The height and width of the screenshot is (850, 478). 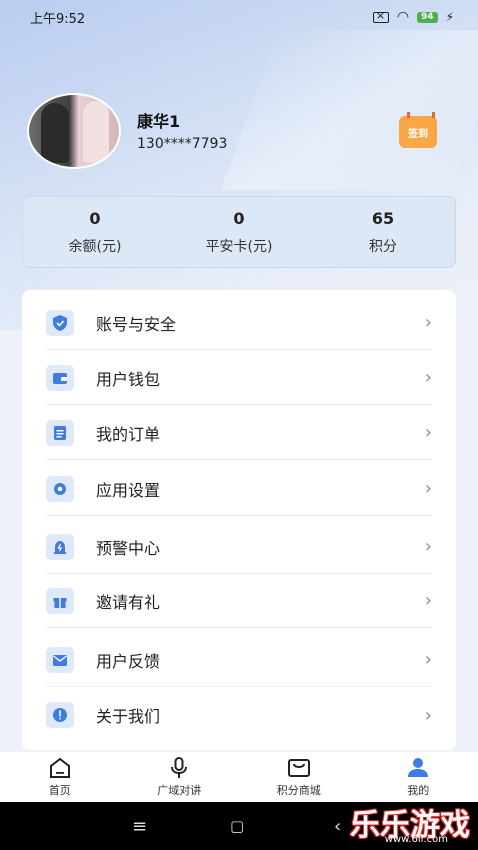 I want to click on watermark-url: www.6ll.com, so click(x=416, y=839).